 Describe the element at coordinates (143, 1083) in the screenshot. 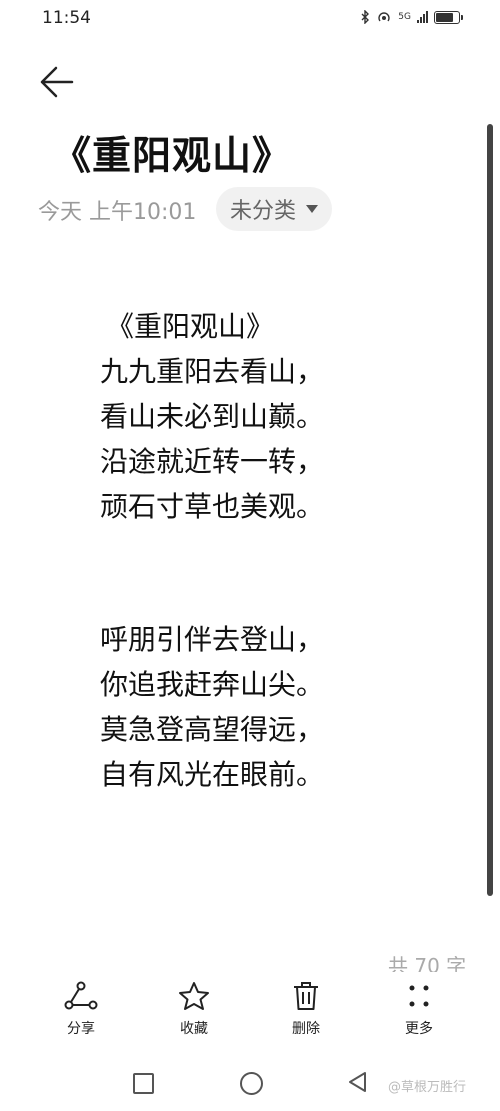

I see `recent-apps-button` at that location.